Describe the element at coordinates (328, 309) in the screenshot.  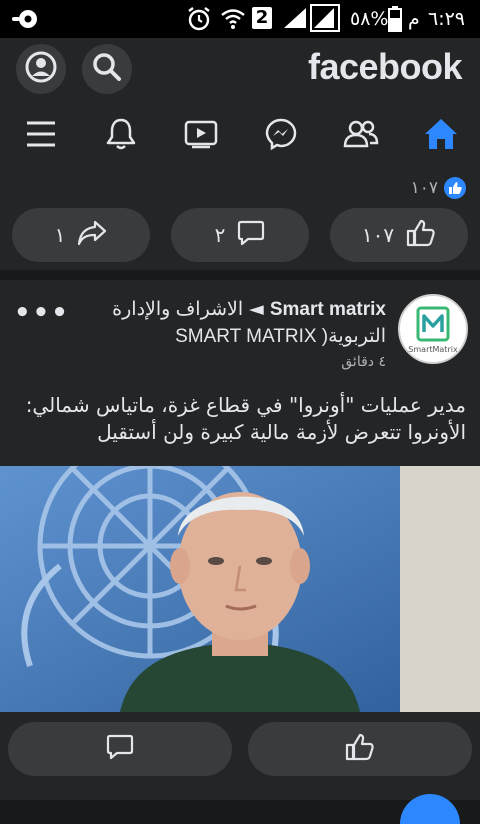
I see `page-name: Smart matrix` at that location.